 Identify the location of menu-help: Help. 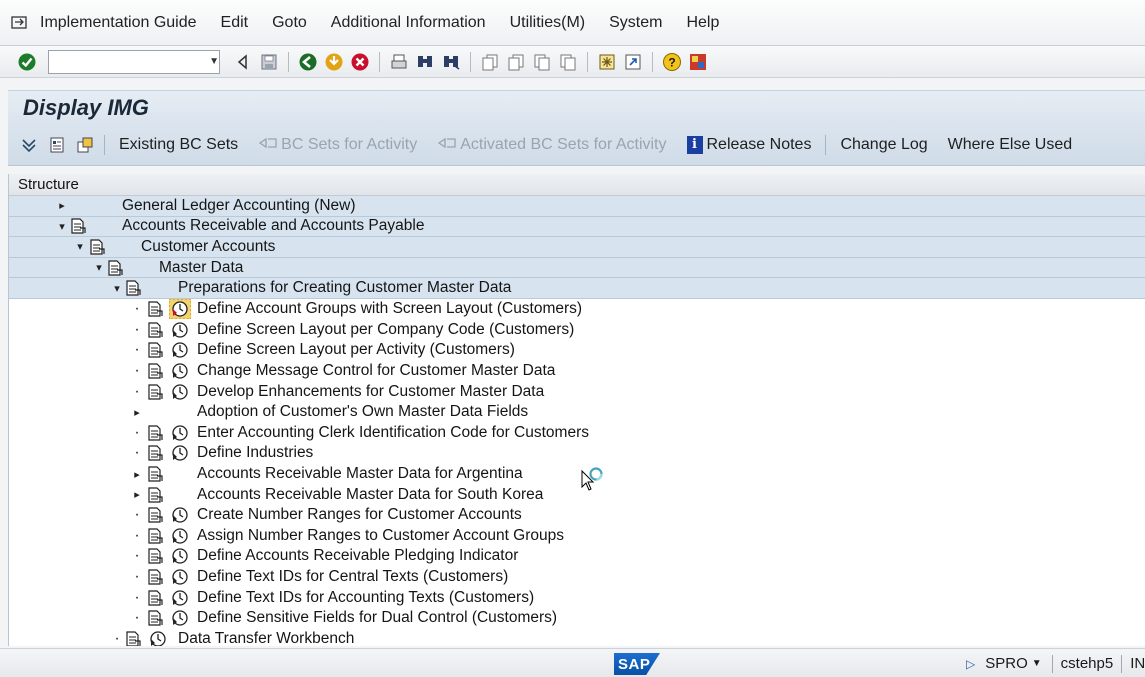
(702, 23).